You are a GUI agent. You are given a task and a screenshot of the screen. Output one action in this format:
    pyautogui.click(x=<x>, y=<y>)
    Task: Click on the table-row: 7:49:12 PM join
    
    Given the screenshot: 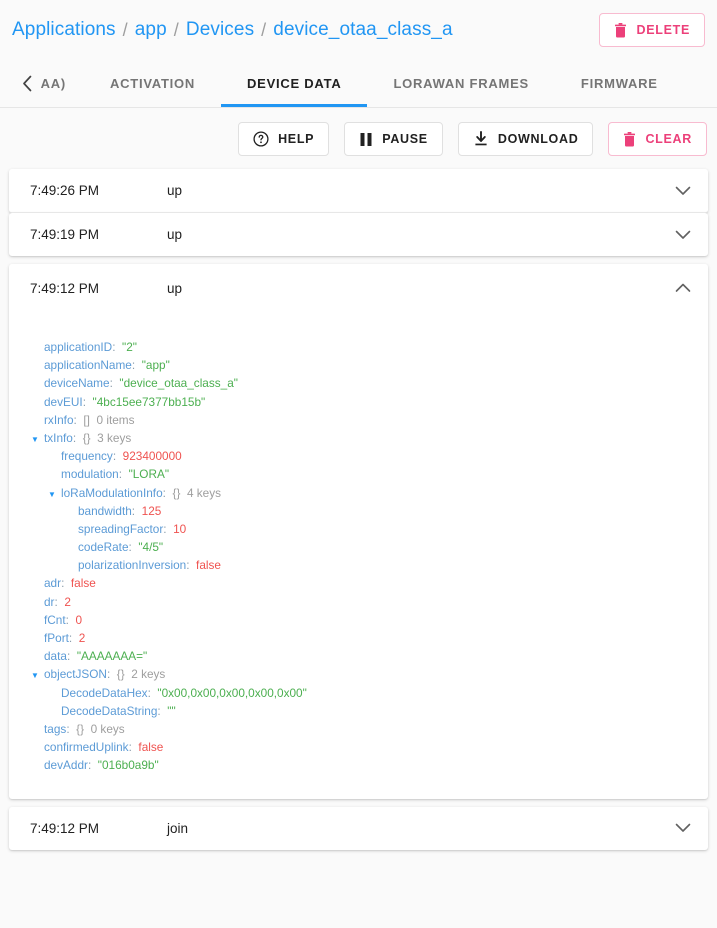 What is the action you would take?
    pyautogui.click(x=358, y=828)
    